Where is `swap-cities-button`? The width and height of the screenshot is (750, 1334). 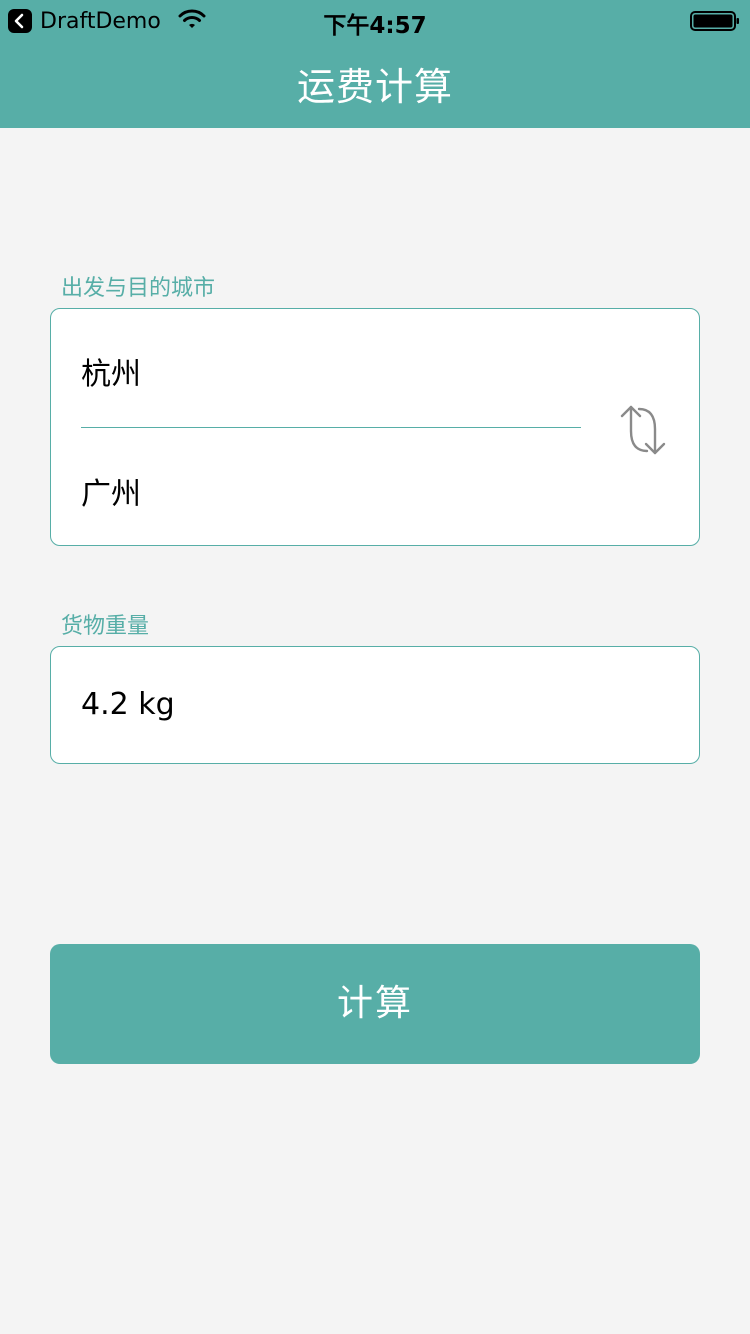
swap-cities-button is located at coordinates (641, 427).